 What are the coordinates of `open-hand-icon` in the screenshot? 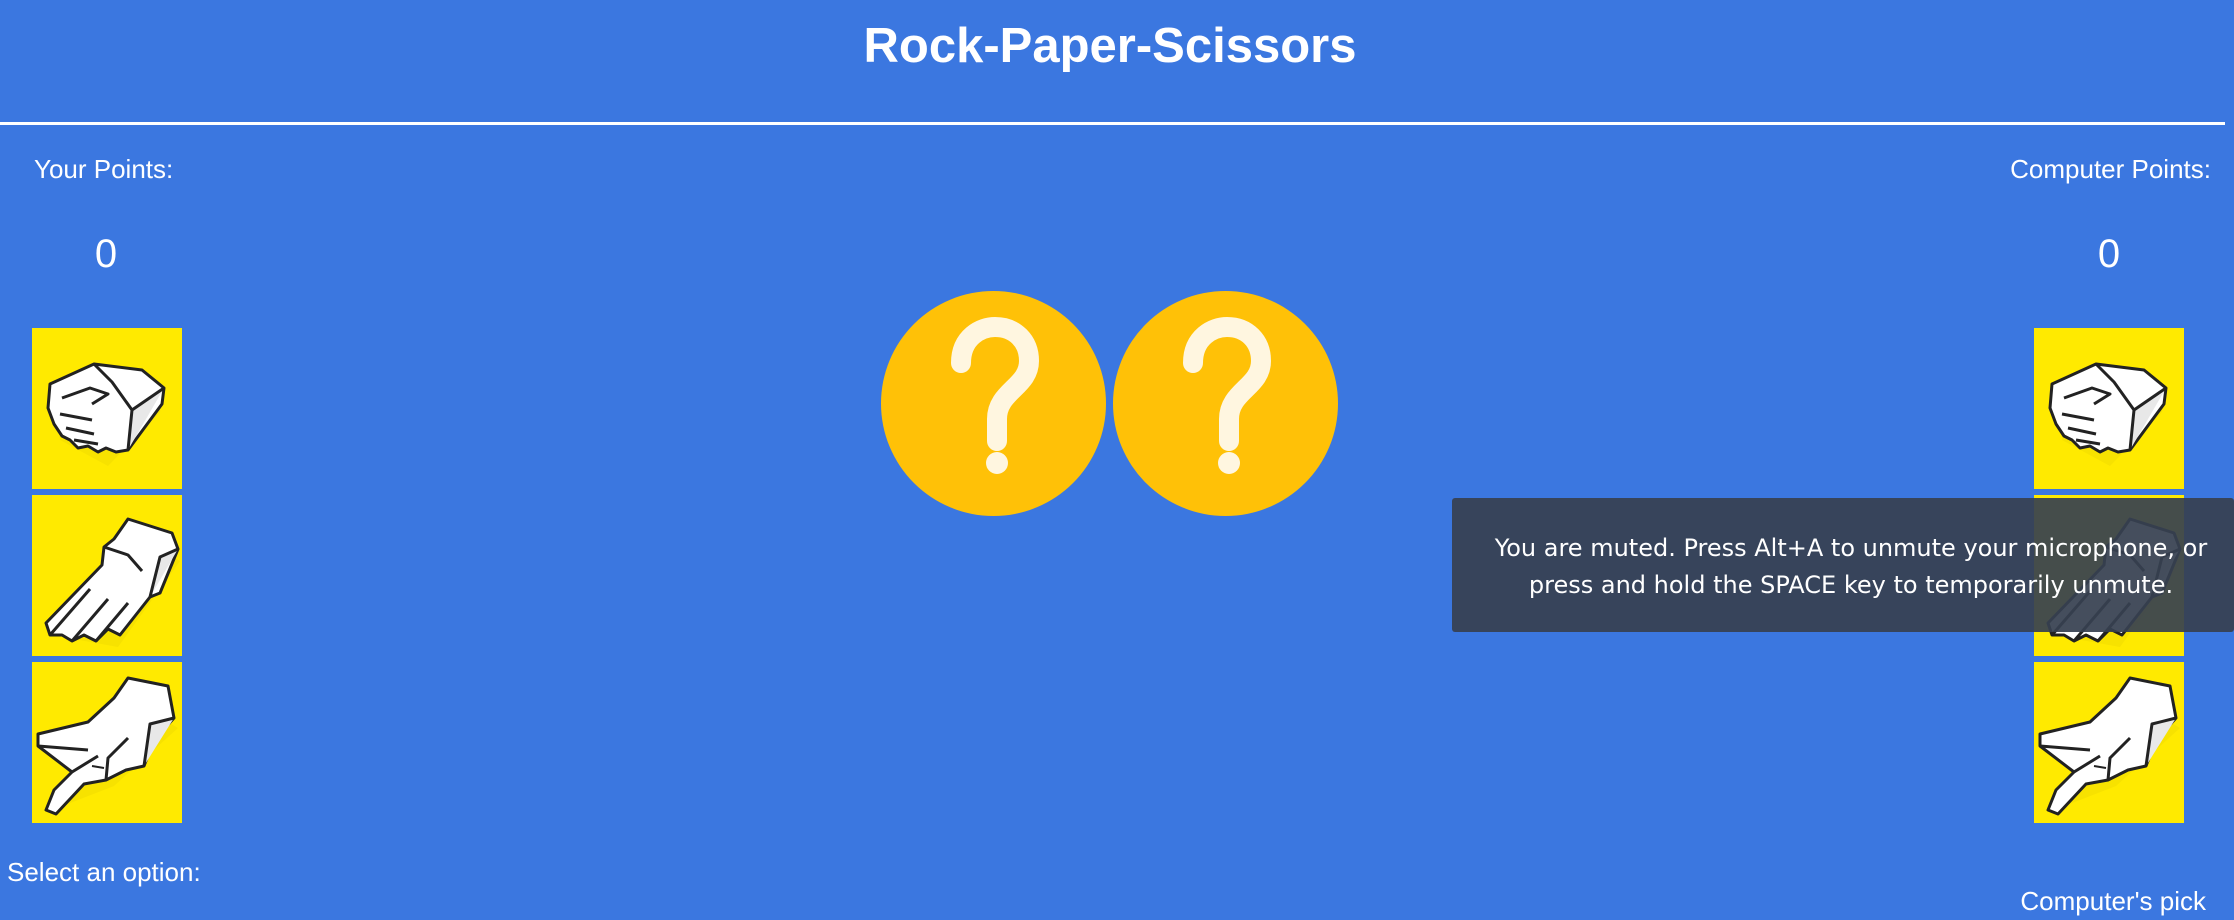 It's located at (112, 582).